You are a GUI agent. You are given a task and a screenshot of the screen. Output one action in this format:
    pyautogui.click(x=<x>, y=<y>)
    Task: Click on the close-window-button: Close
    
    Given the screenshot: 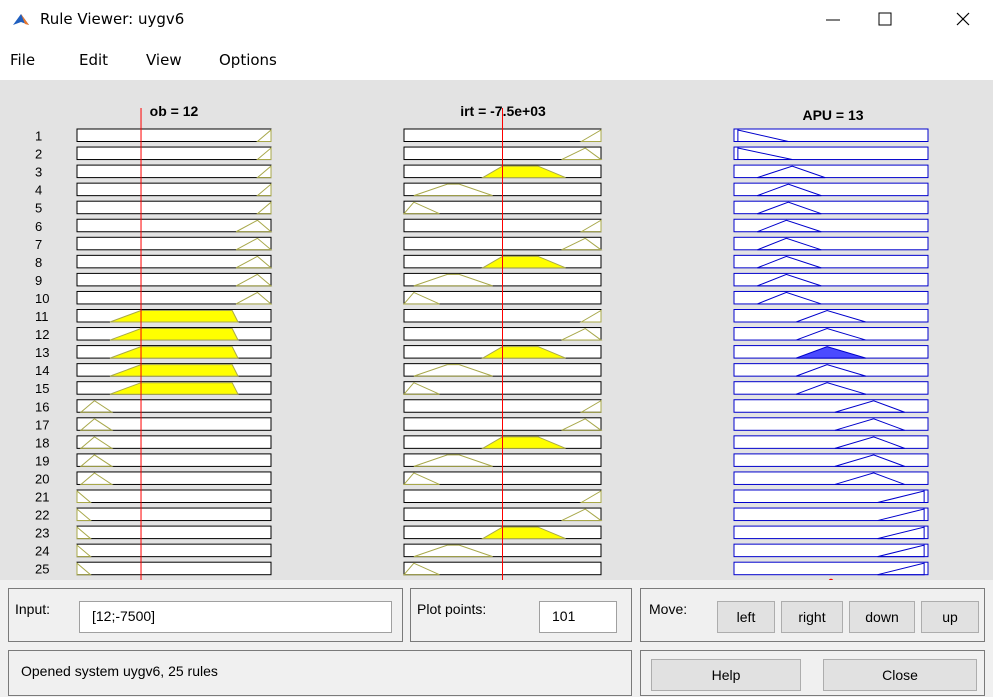 What is the action you would take?
    pyautogui.click(x=900, y=675)
    